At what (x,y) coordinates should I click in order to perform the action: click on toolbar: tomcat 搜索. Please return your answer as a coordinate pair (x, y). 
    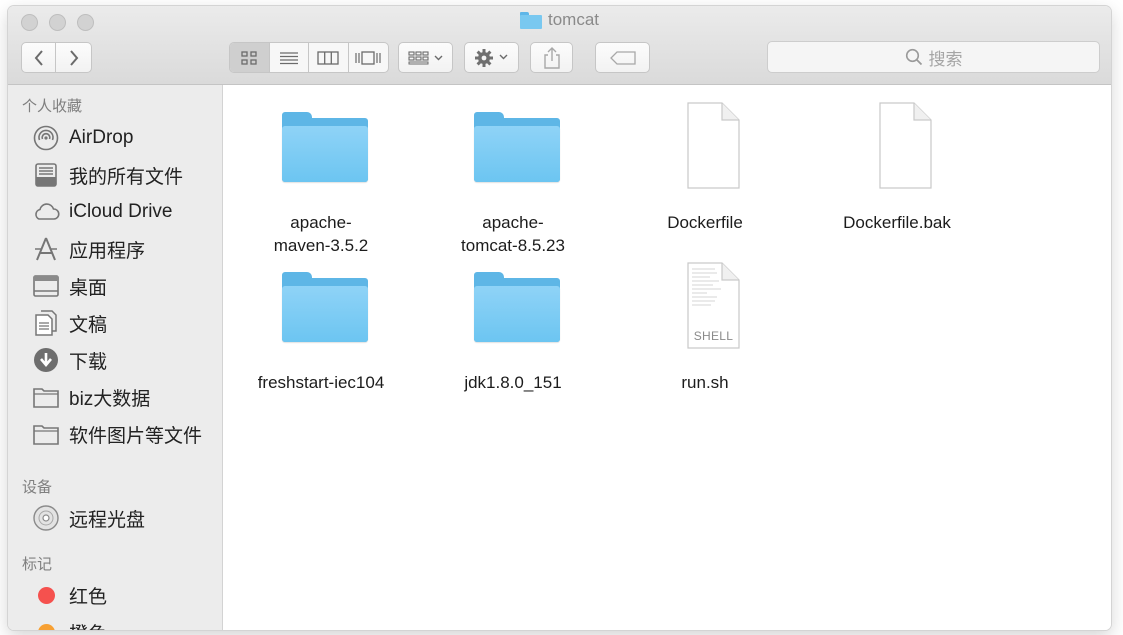
    Looking at the image, I should click on (559, 45).